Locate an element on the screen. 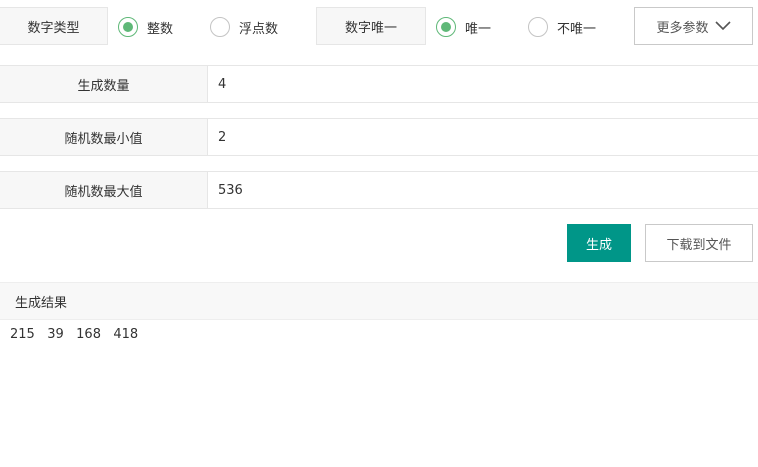  result-header: 生成结果 is located at coordinates (379, 301).